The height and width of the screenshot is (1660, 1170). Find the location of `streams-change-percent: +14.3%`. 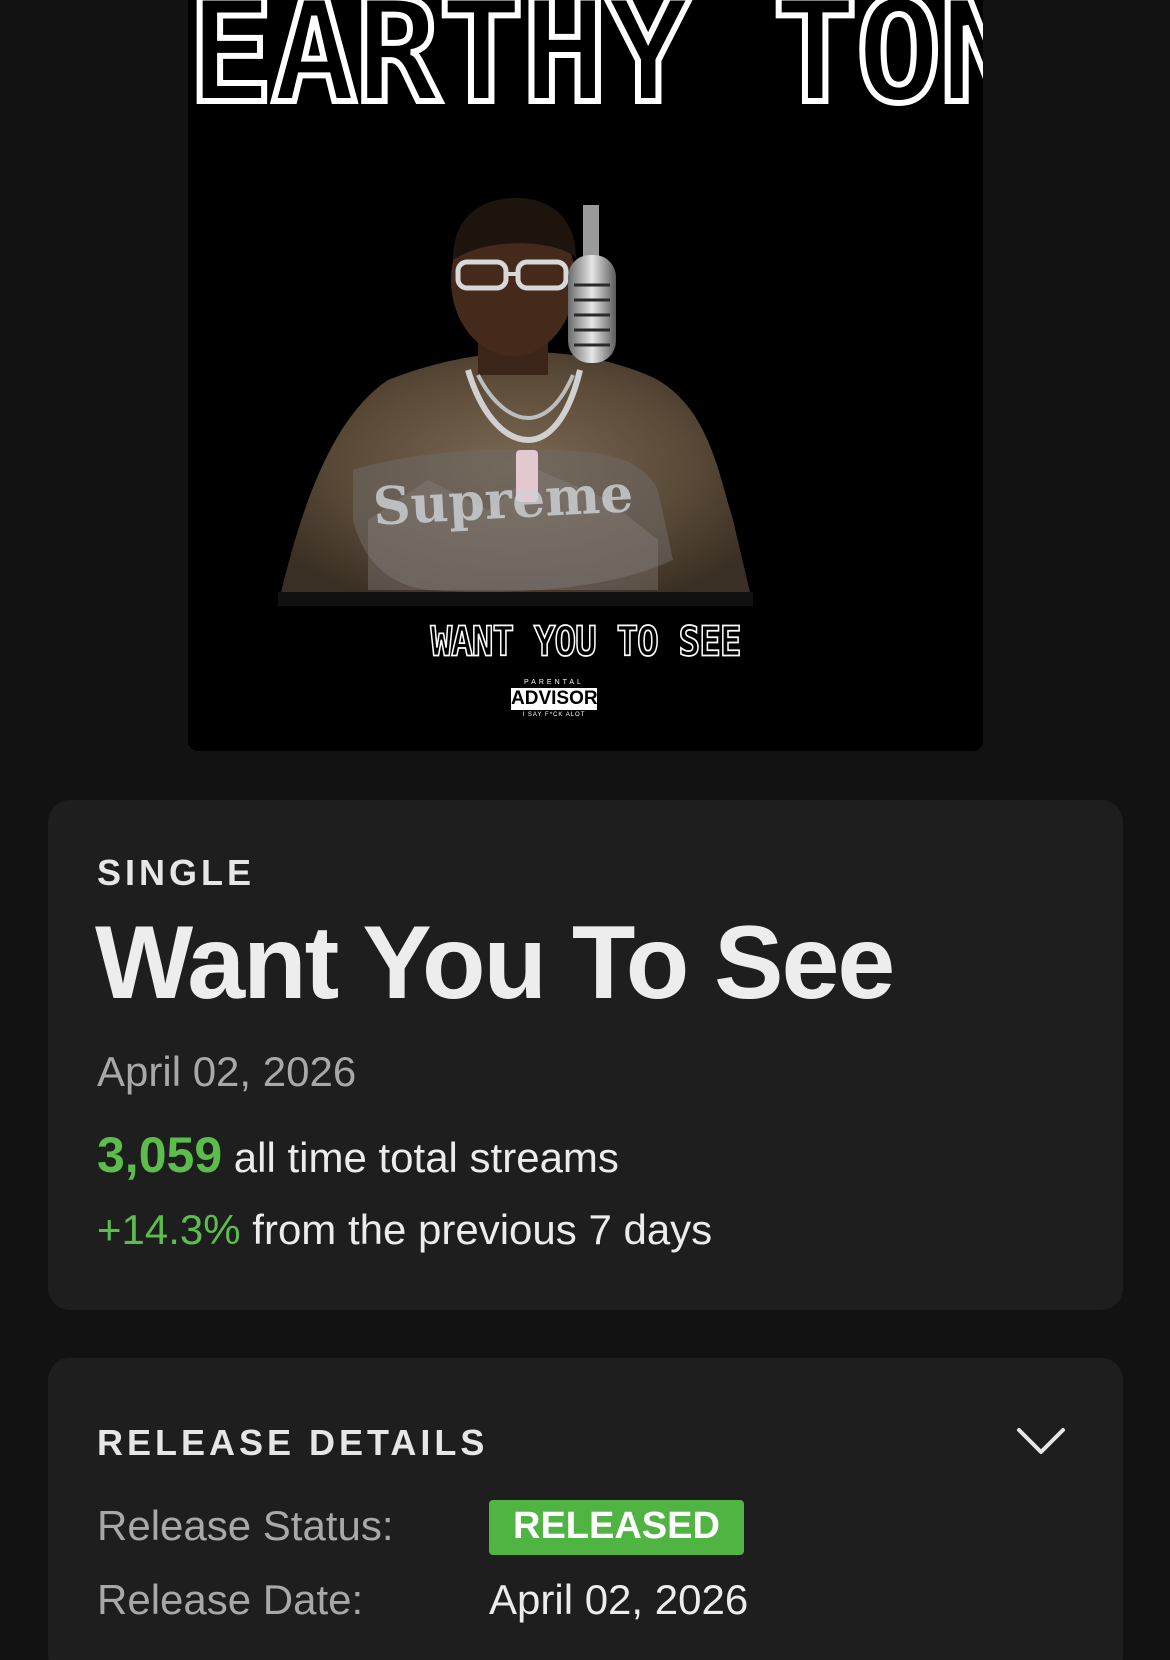

streams-change-percent: +14.3% is located at coordinates (169, 1229).